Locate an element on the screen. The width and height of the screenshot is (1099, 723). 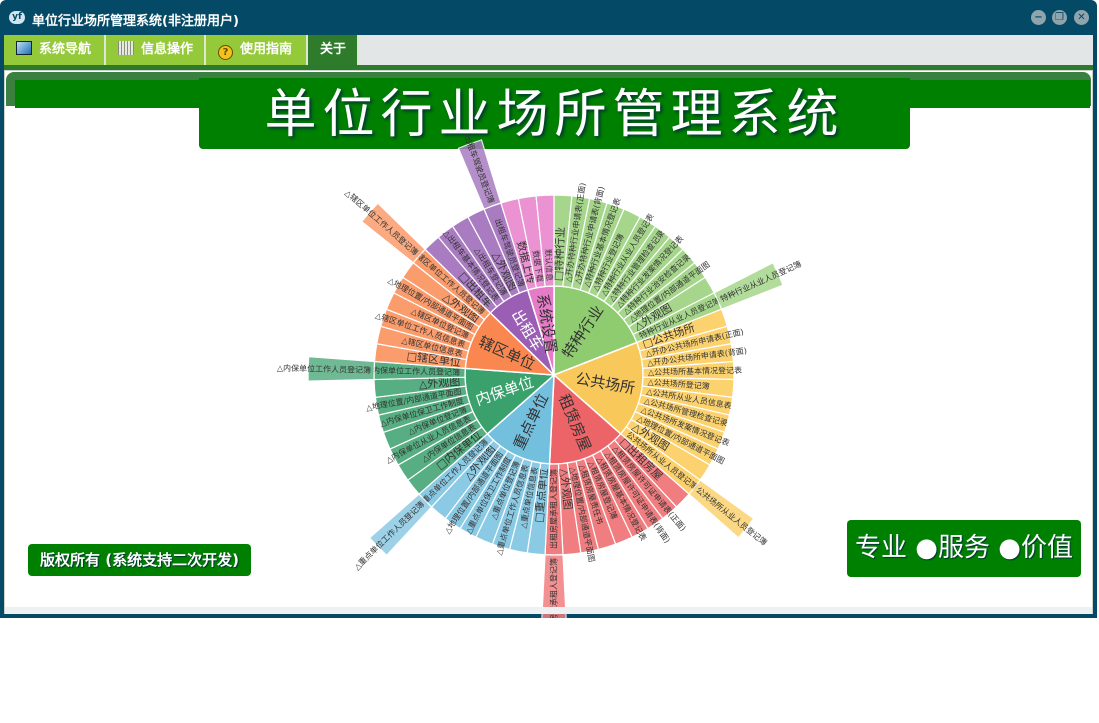
sunburst-ext-label: △辖区单位工作人员登记簿 is located at coordinates (381, 222).